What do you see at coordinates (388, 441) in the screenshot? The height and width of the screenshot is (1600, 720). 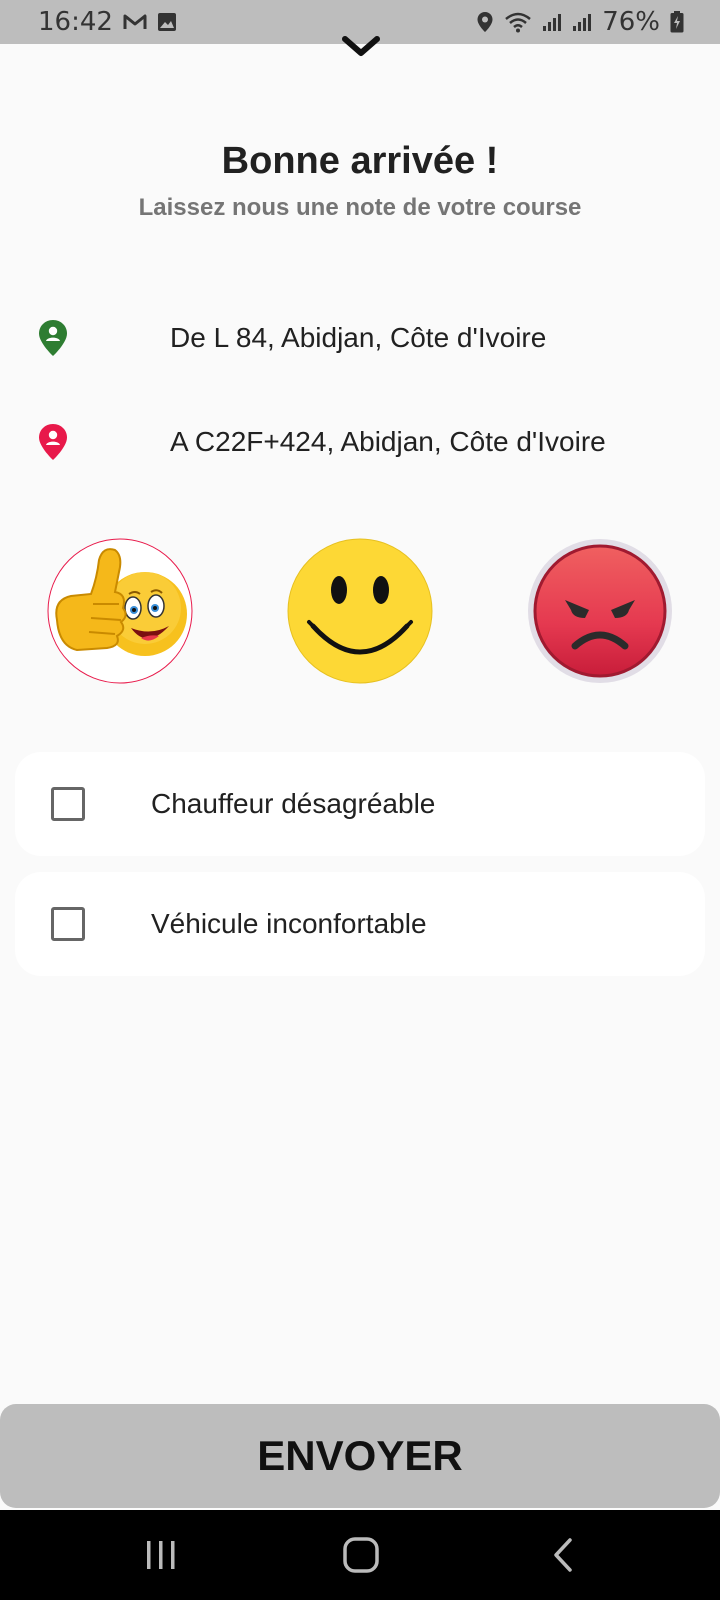 I see `dropoff-address: A C22F+424, Abidjan, Côte d'Ivoire` at bounding box center [388, 441].